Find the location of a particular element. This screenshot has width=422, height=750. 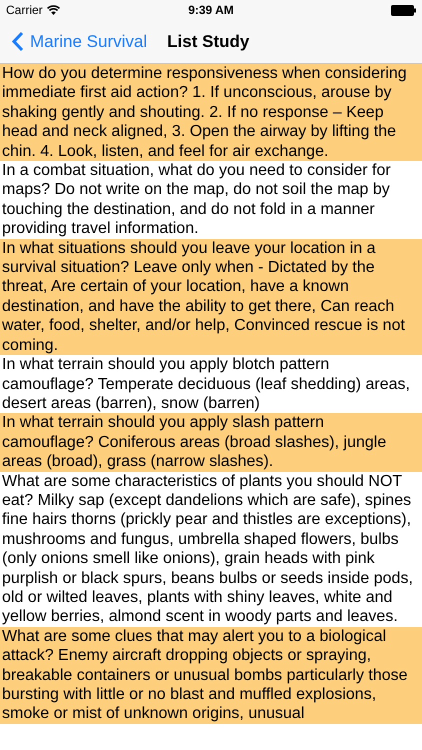

status-time: 9:39 AM is located at coordinates (211, 10).